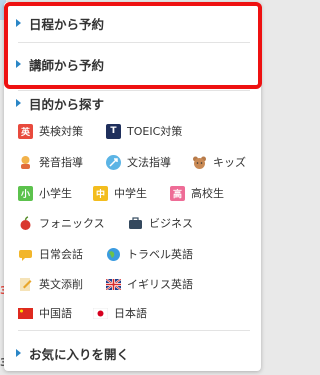 The width and height of the screenshot is (320, 375). What do you see at coordinates (113, 131) in the screenshot?
I see `toeic-icon: T` at bounding box center [113, 131].